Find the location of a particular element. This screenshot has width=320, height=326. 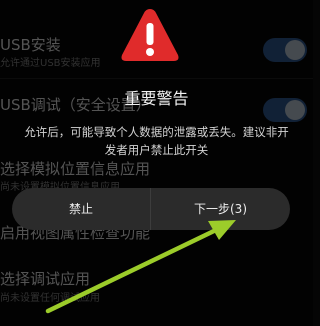

dialog-button-bar: 禁止 下一步(3) is located at coordinates (151, 209).